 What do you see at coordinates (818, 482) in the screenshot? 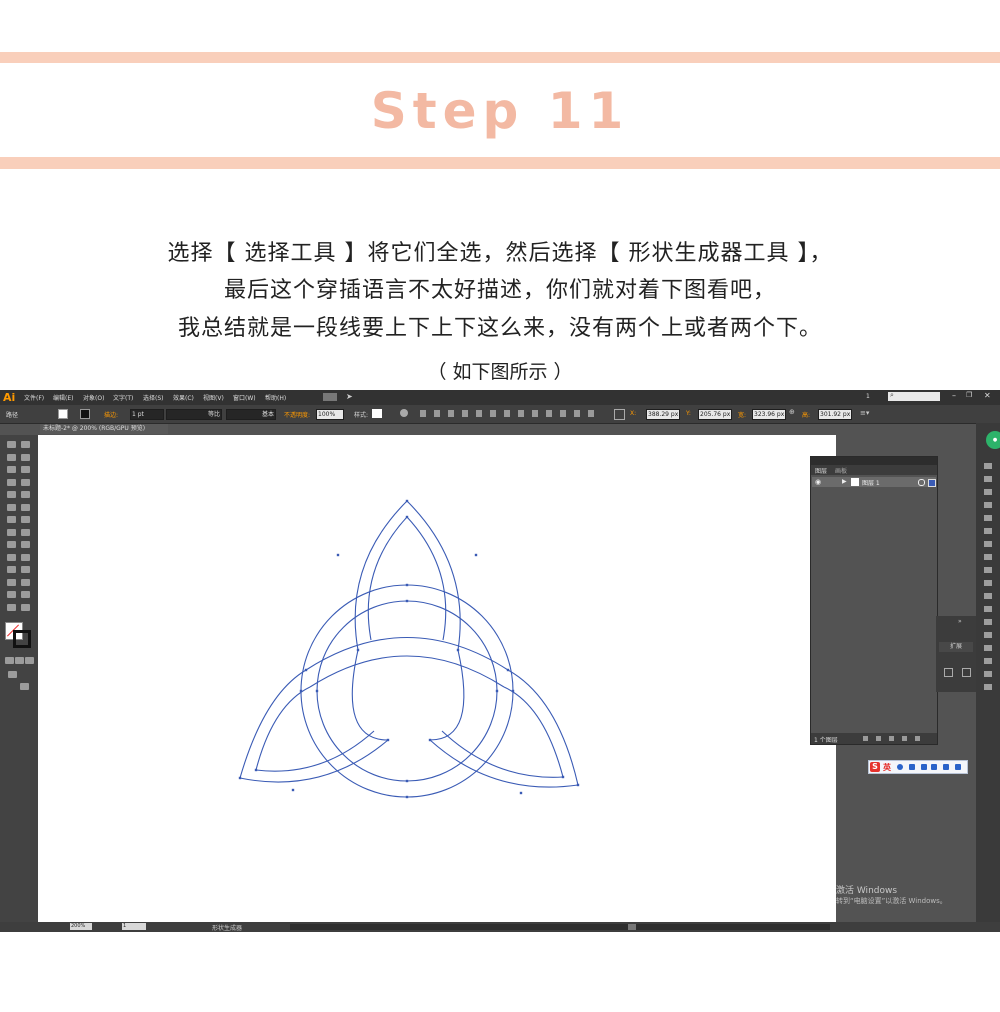
I see `eye-icon: ◉` at bounding box center [818, 482].